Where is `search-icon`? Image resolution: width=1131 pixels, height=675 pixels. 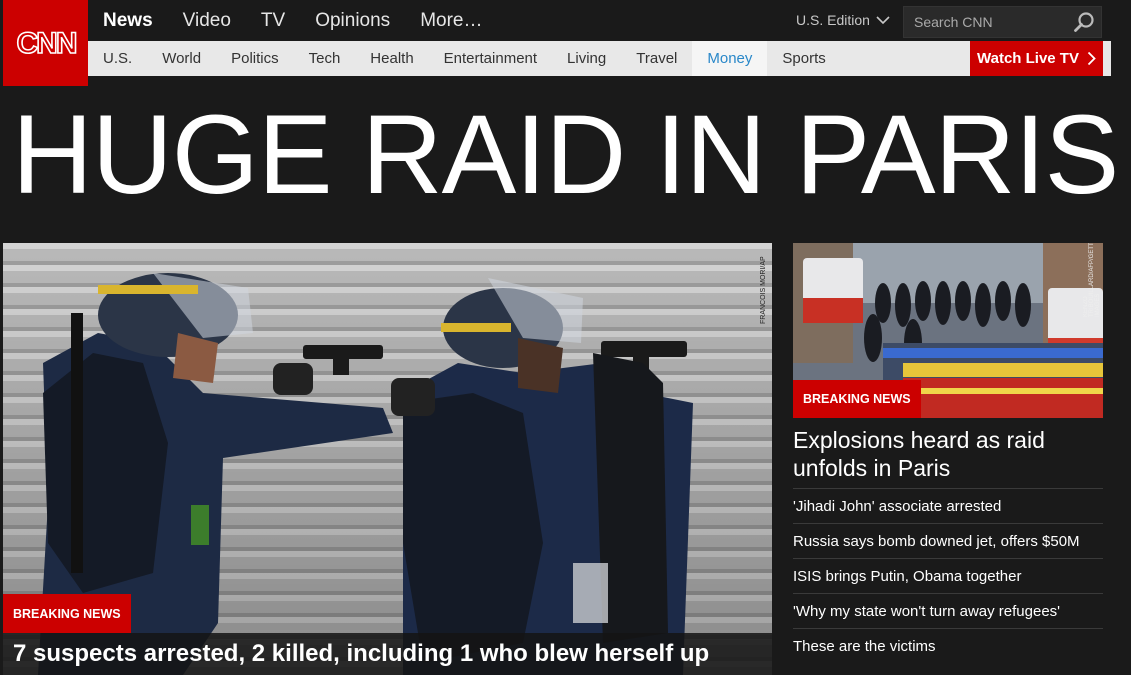 search-icon is located at coordinates (1084, 22).